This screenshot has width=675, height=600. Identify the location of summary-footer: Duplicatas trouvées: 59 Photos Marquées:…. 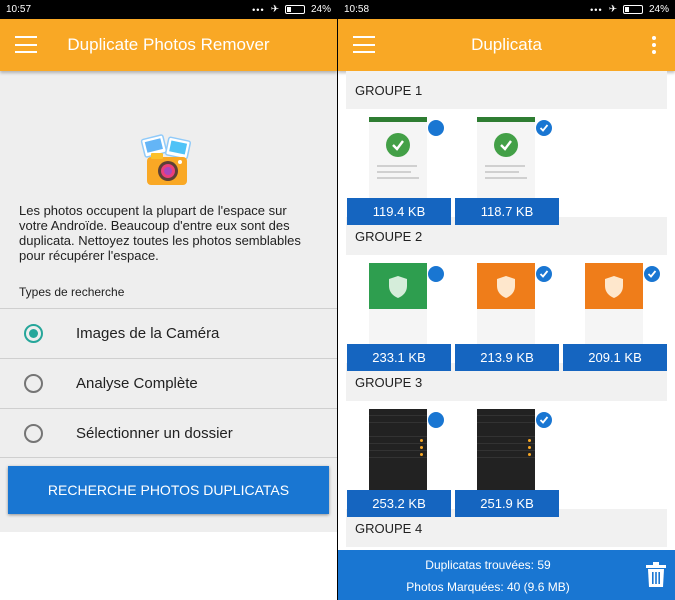
(506, 575).